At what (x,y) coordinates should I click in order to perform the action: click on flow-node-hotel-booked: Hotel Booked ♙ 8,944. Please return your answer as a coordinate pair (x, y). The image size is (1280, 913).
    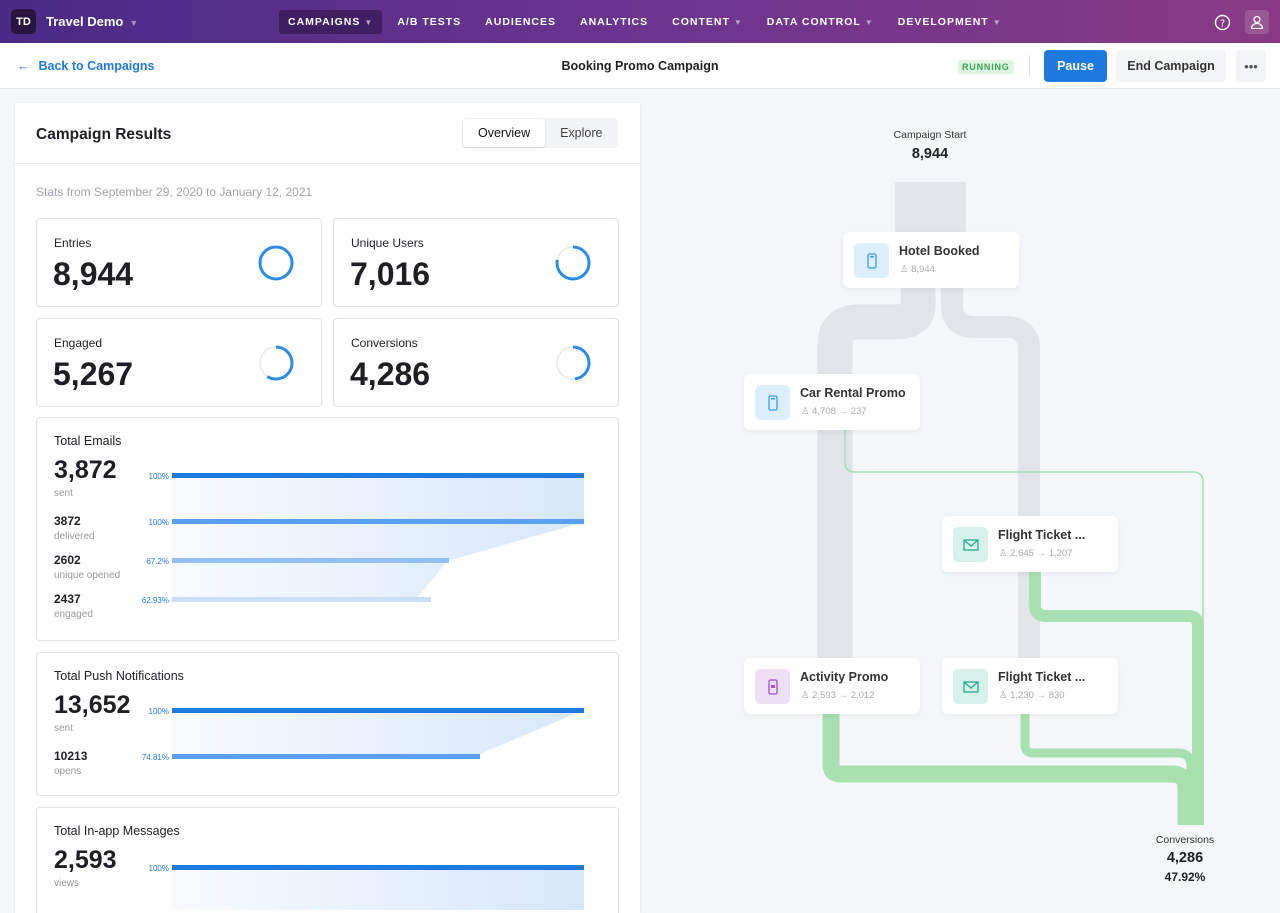
    Looking at the image, I should click on (931, 260).